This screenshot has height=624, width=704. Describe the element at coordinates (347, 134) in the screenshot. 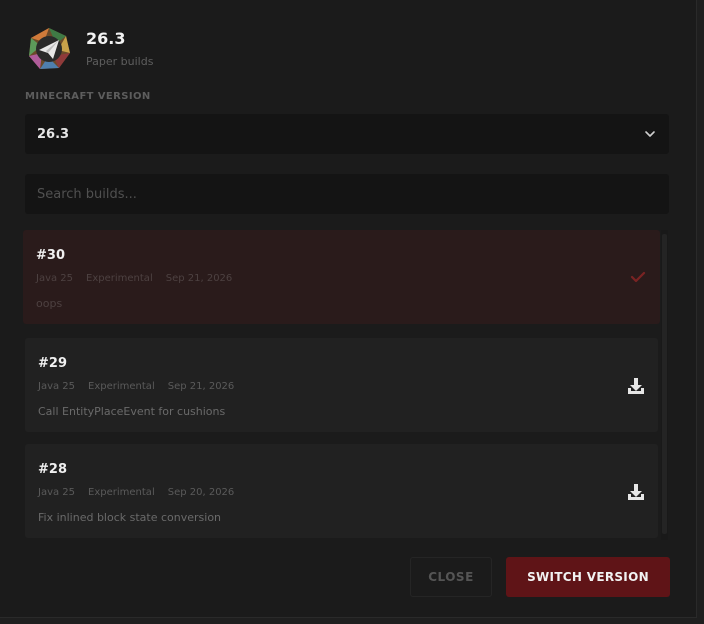

I see `version-select: 26.3` at that location.